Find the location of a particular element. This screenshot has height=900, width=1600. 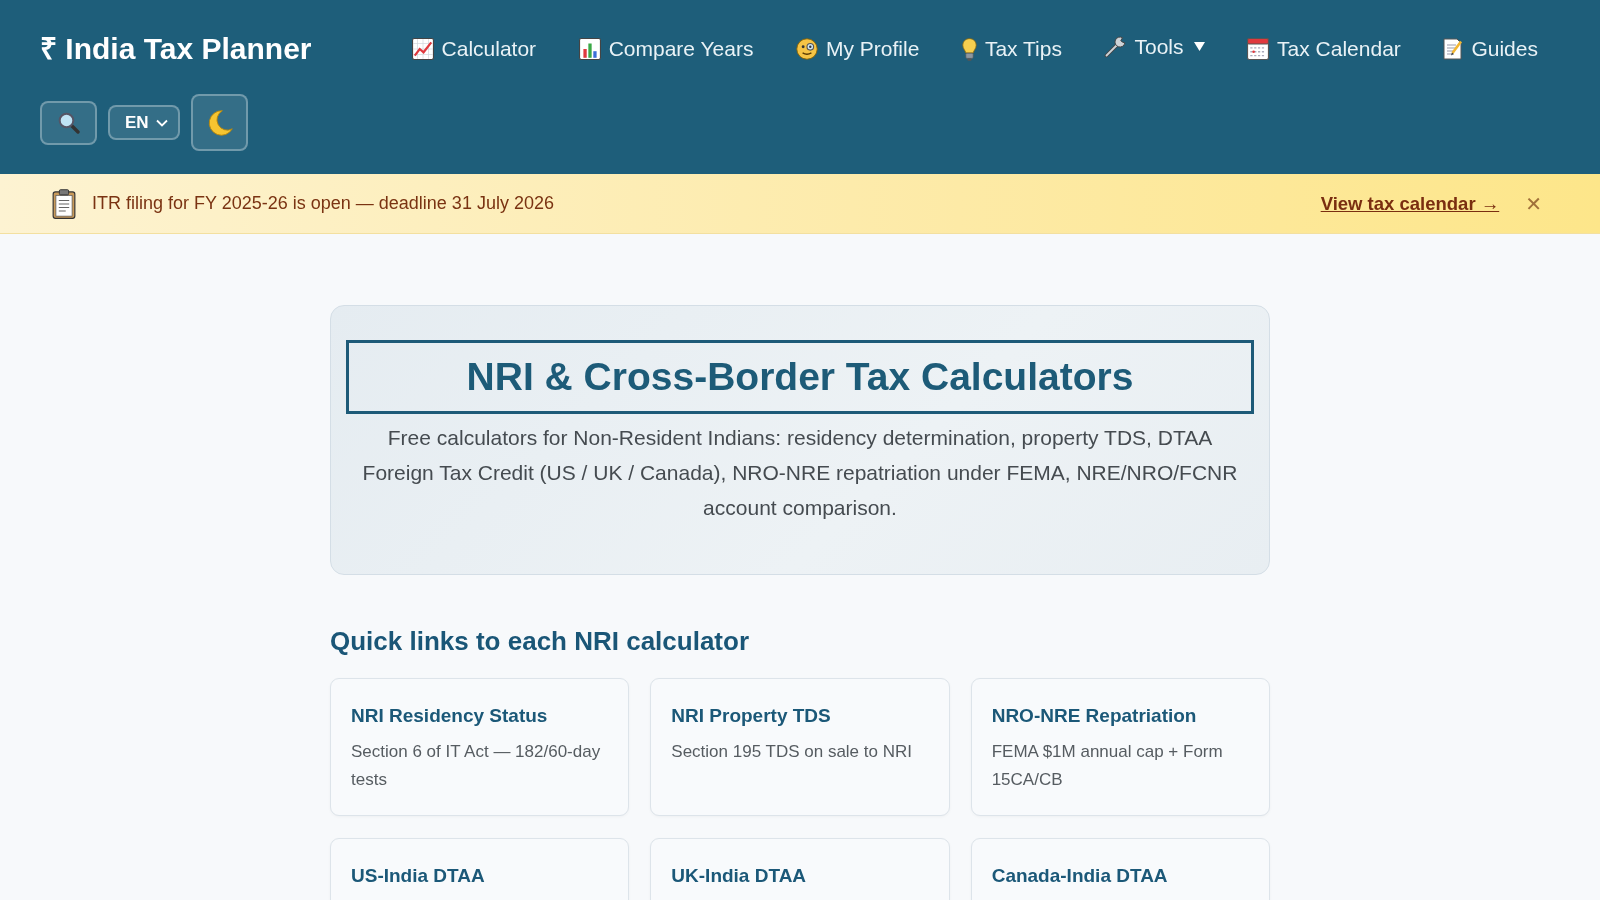

nav-link: My Profile is located at coordinates (857, 49).